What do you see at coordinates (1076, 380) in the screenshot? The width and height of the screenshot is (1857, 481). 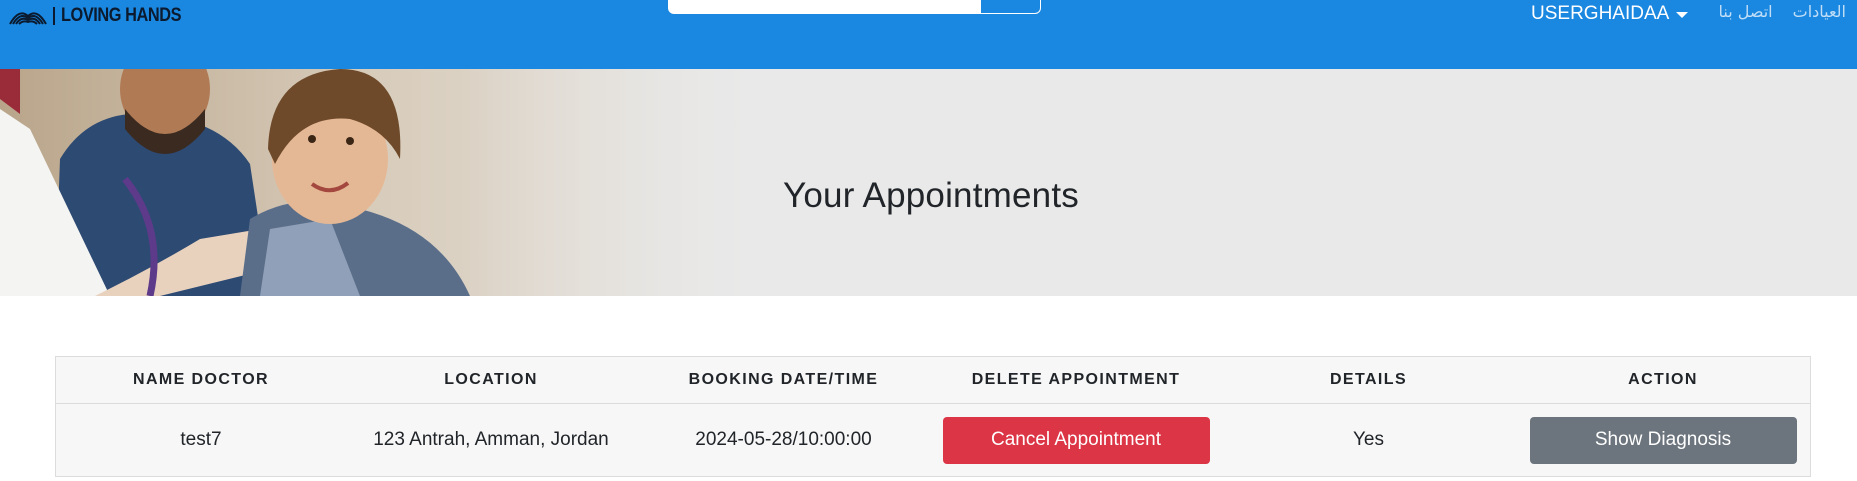 I see `column-header-delete-appointment: DELETE APPOINTMENT` at bounding box center [1076, 380].